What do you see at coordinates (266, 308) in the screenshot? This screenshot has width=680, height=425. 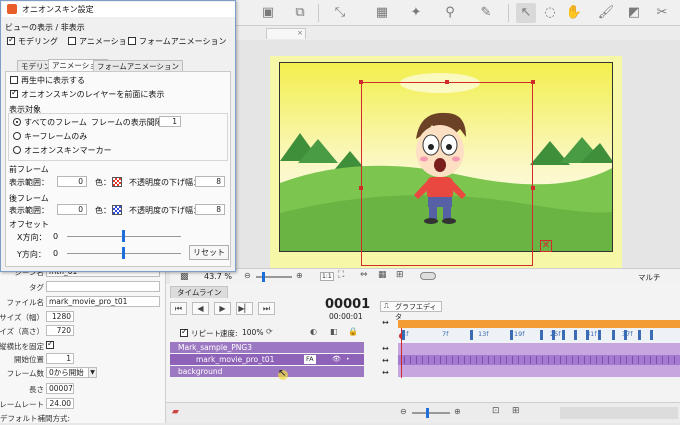 I see `last-frame-button: ⏭` at bounding box center [266, 308].